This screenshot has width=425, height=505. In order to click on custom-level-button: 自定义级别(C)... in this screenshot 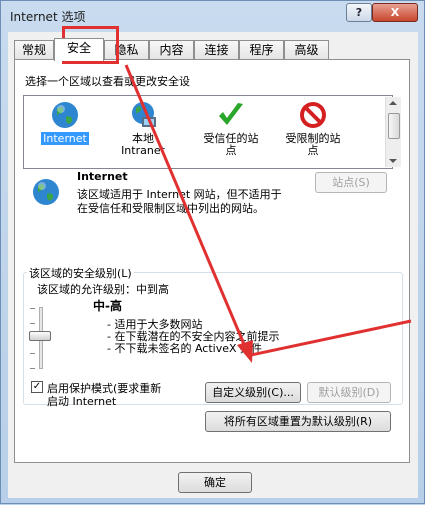, I will do `click(253, 392)`.